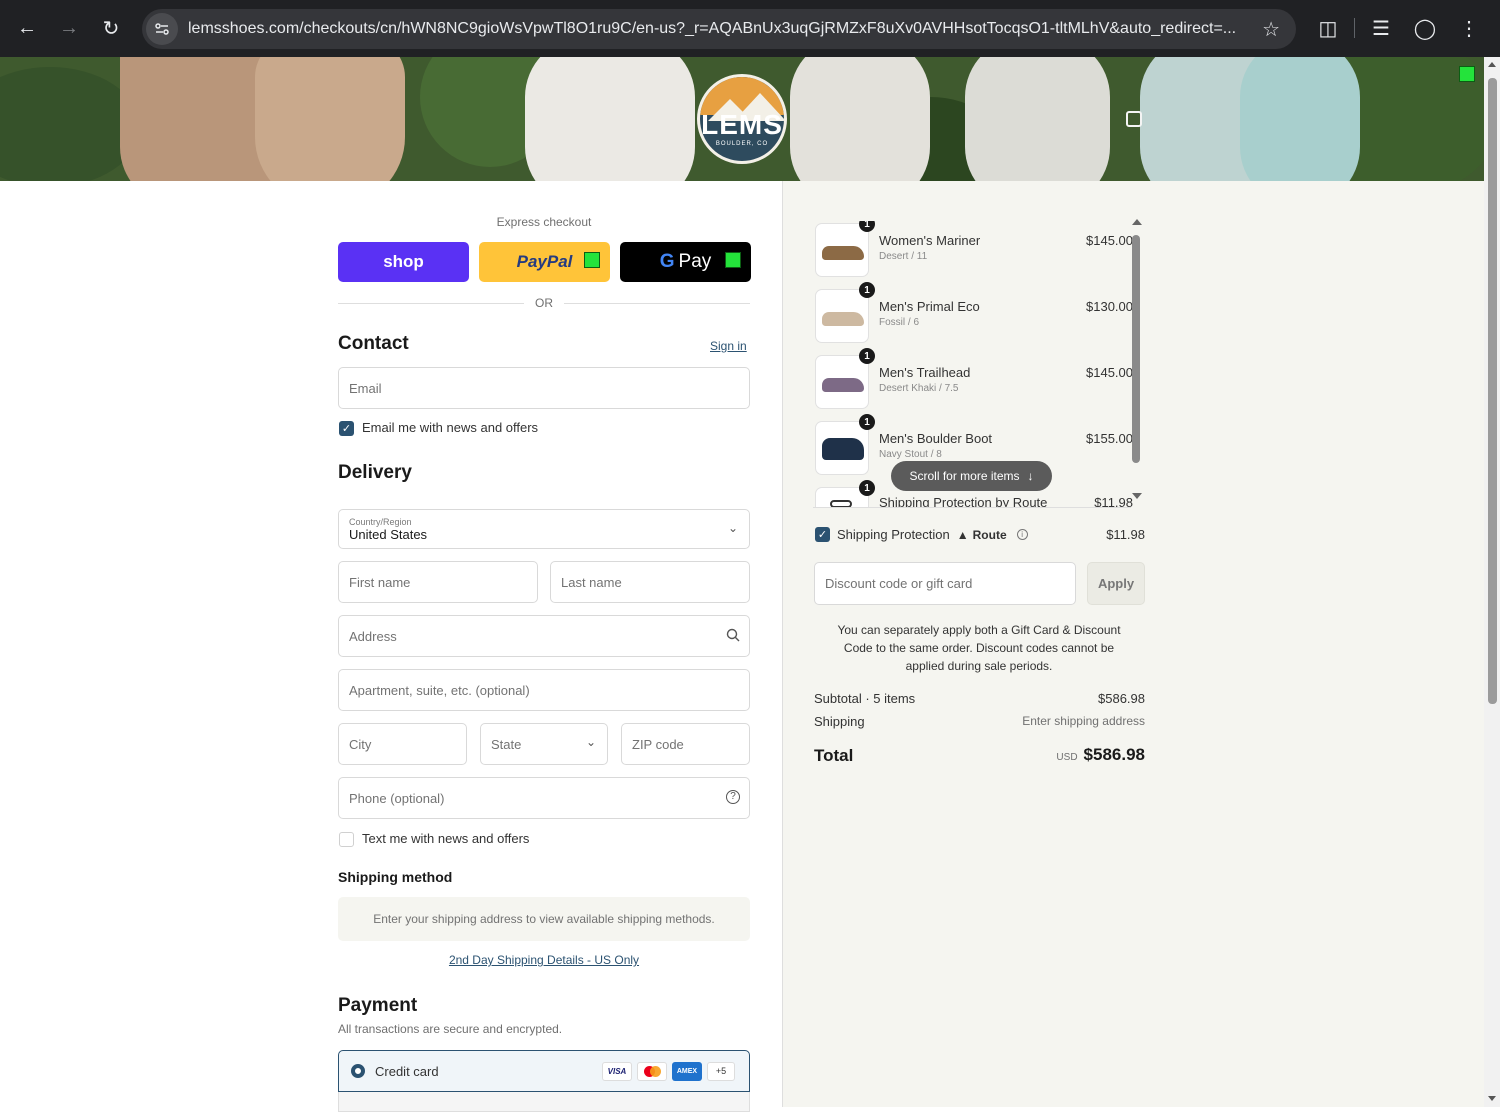  What do you see at coordinates (544, 690) in the screenshot?
I see `apartment-field: Apartment, suite, etc. (optional)` at bounding box center [544, 690].